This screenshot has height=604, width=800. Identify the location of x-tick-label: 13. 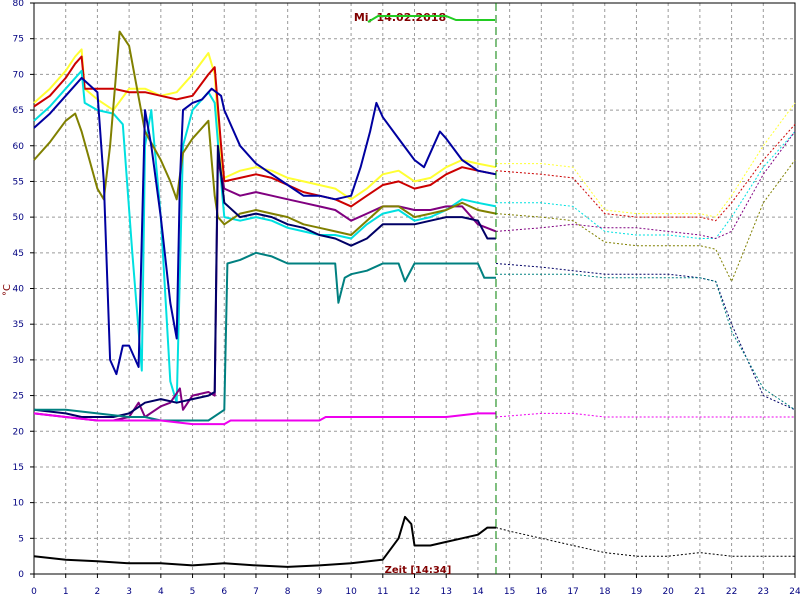
(445, 592).